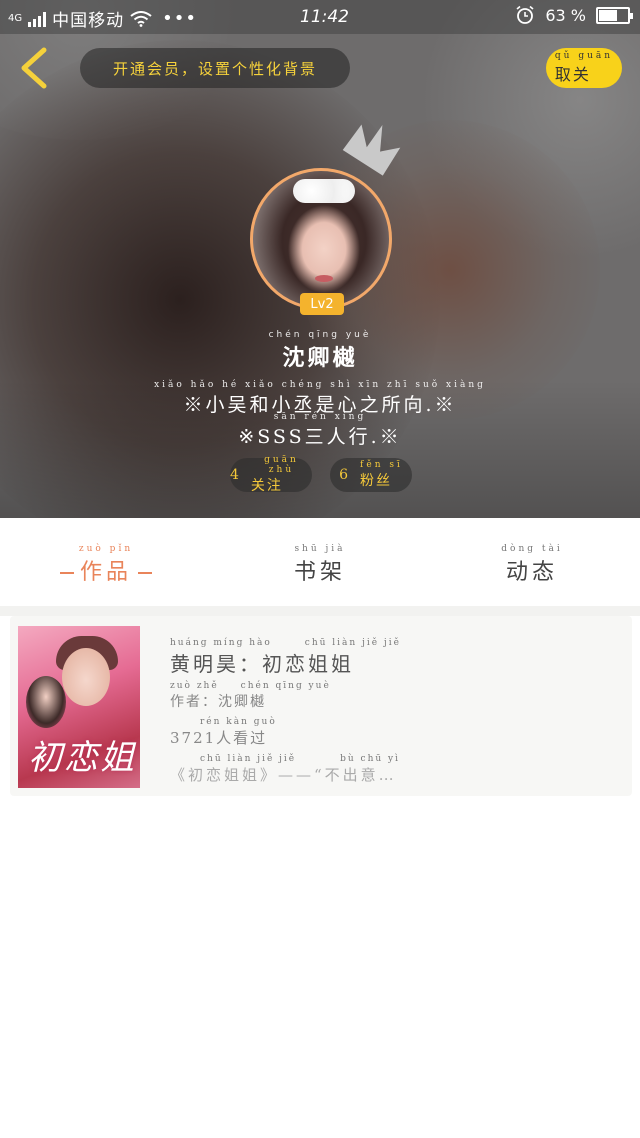 Image resolution: width=640 pixels, height=1138 pixels. I want to click on status-bar: 4G 中国移动 ••• 11:42 63 %, so click(320, 17).